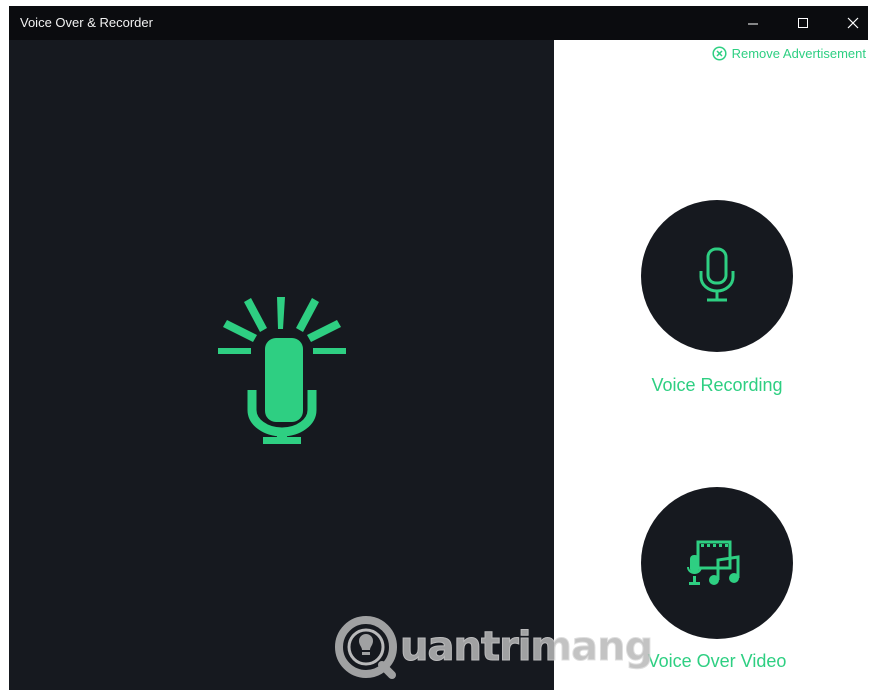  What do you see at coordinates (798, 53) in the screenshot?
I see `remove-advertisement-label: Remove Advertisement` at bounding box center [798, 53].